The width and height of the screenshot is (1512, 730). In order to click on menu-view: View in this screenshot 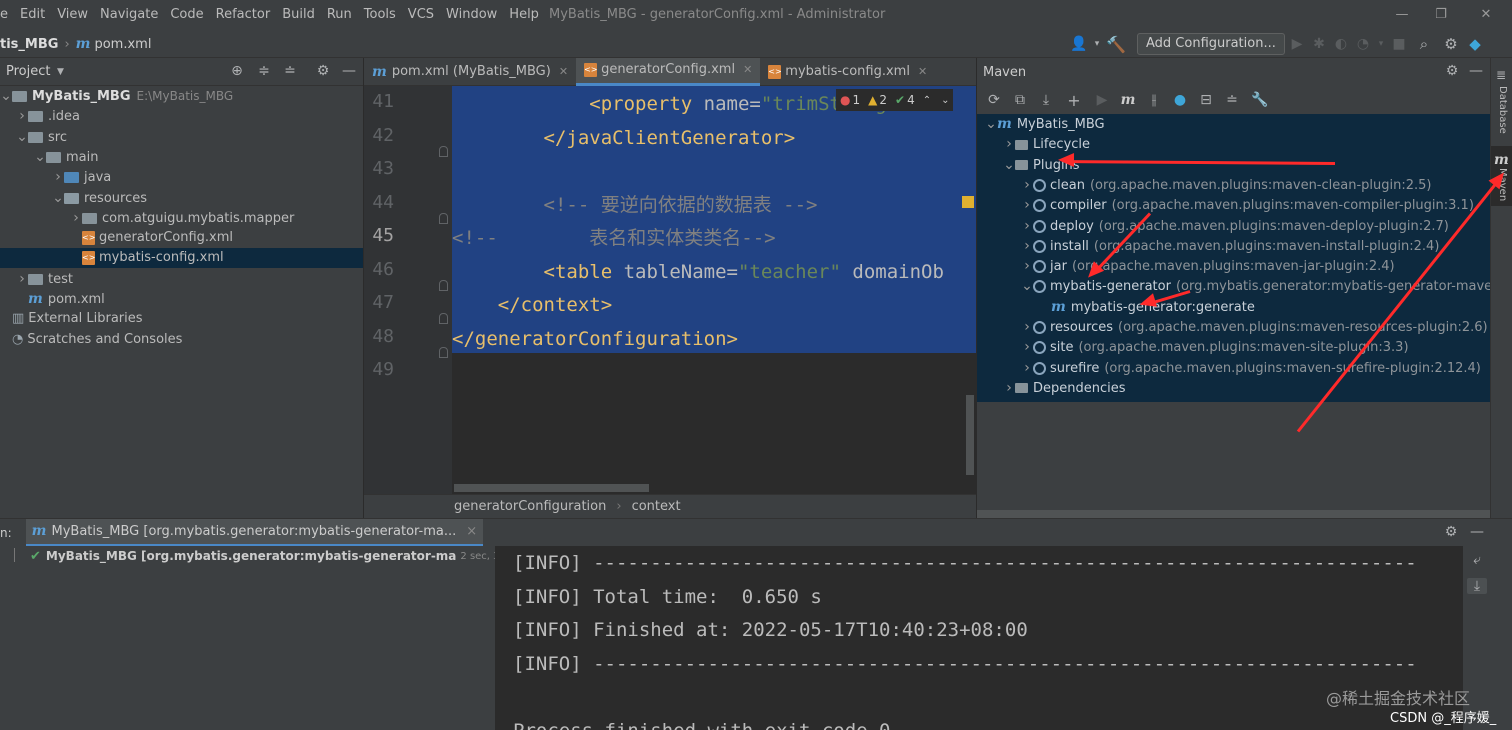, I will do `click(72, 15)`.